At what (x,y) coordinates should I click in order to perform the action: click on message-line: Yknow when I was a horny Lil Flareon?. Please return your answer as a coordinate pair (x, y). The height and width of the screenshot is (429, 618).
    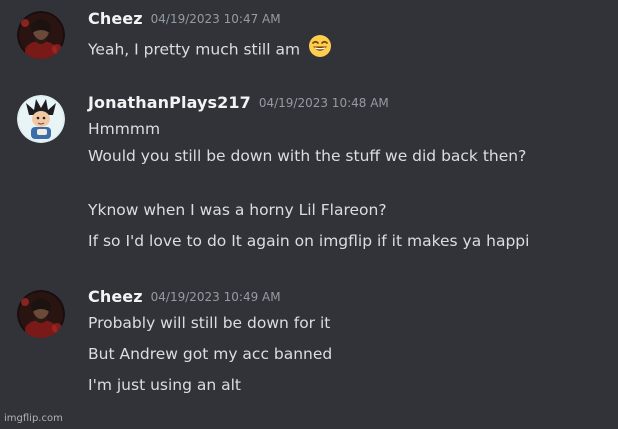
    Looking at the image, I should click on (237, 210).